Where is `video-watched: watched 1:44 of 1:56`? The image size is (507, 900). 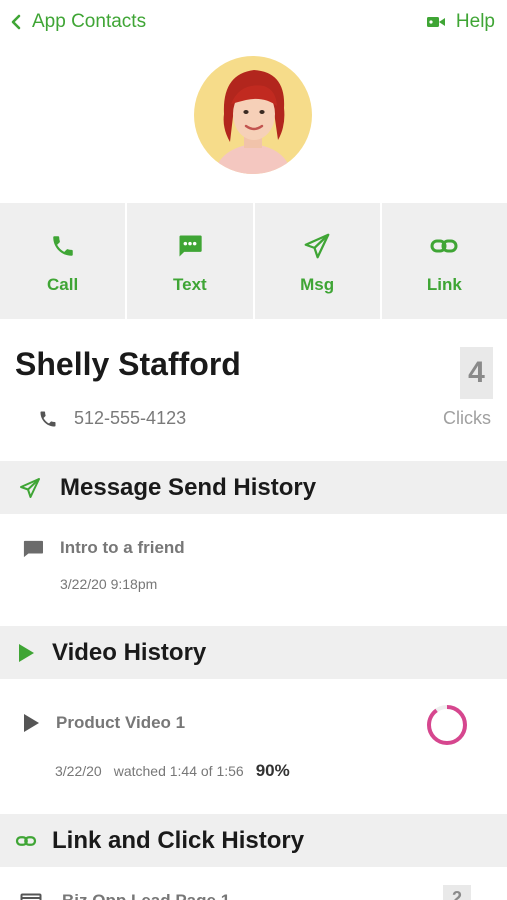
video-watched: watched 1:44 of 1:56 is located at coordinates (178, 771).